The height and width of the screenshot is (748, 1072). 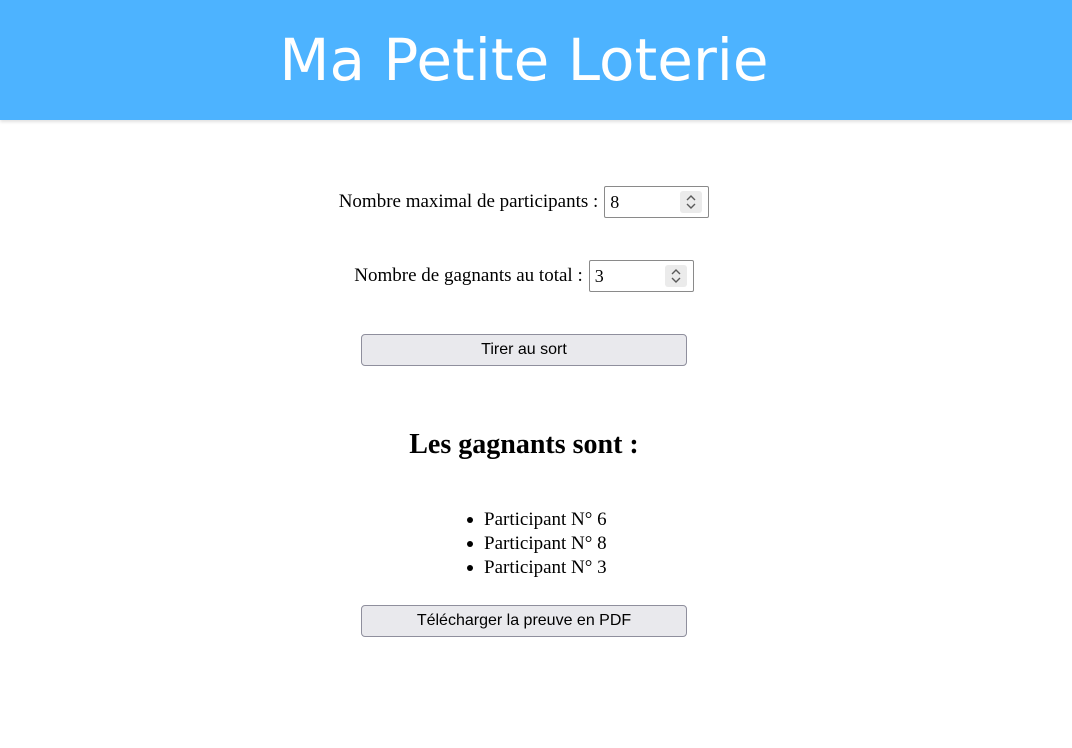 What do you see at coordinates (597, 276) in the screenshot?
I see `total-winners-value: 3` at bounding box center [597, 276].